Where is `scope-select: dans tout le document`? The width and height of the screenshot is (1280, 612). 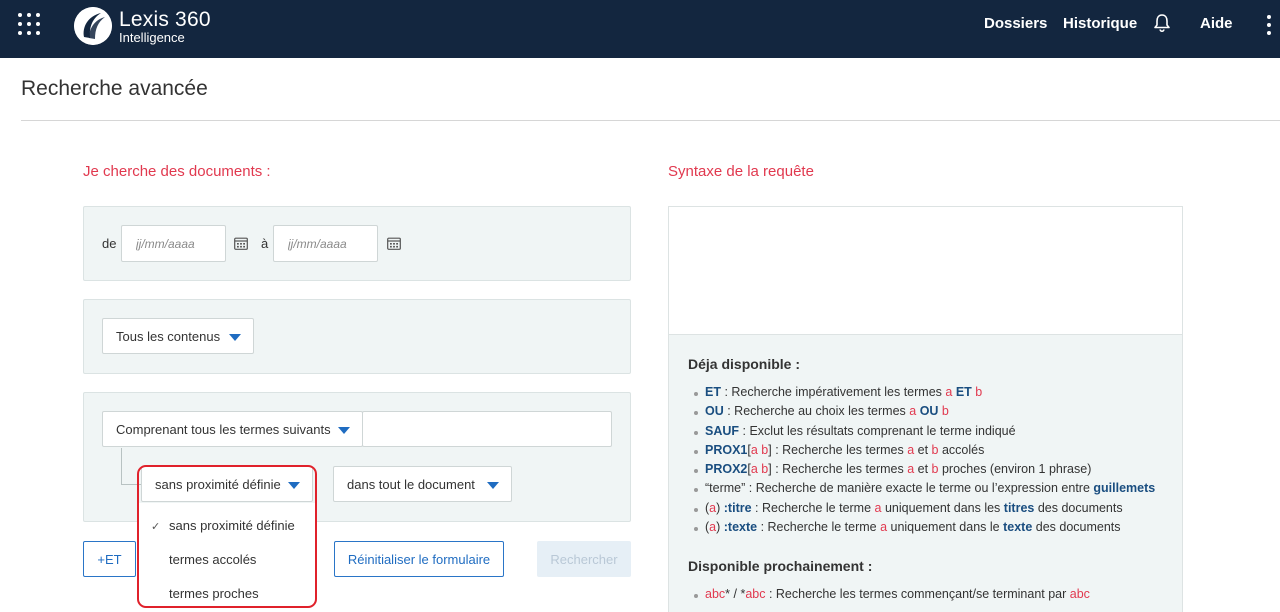
scope-select: dans tout le document is located at coordinates (422, 484).